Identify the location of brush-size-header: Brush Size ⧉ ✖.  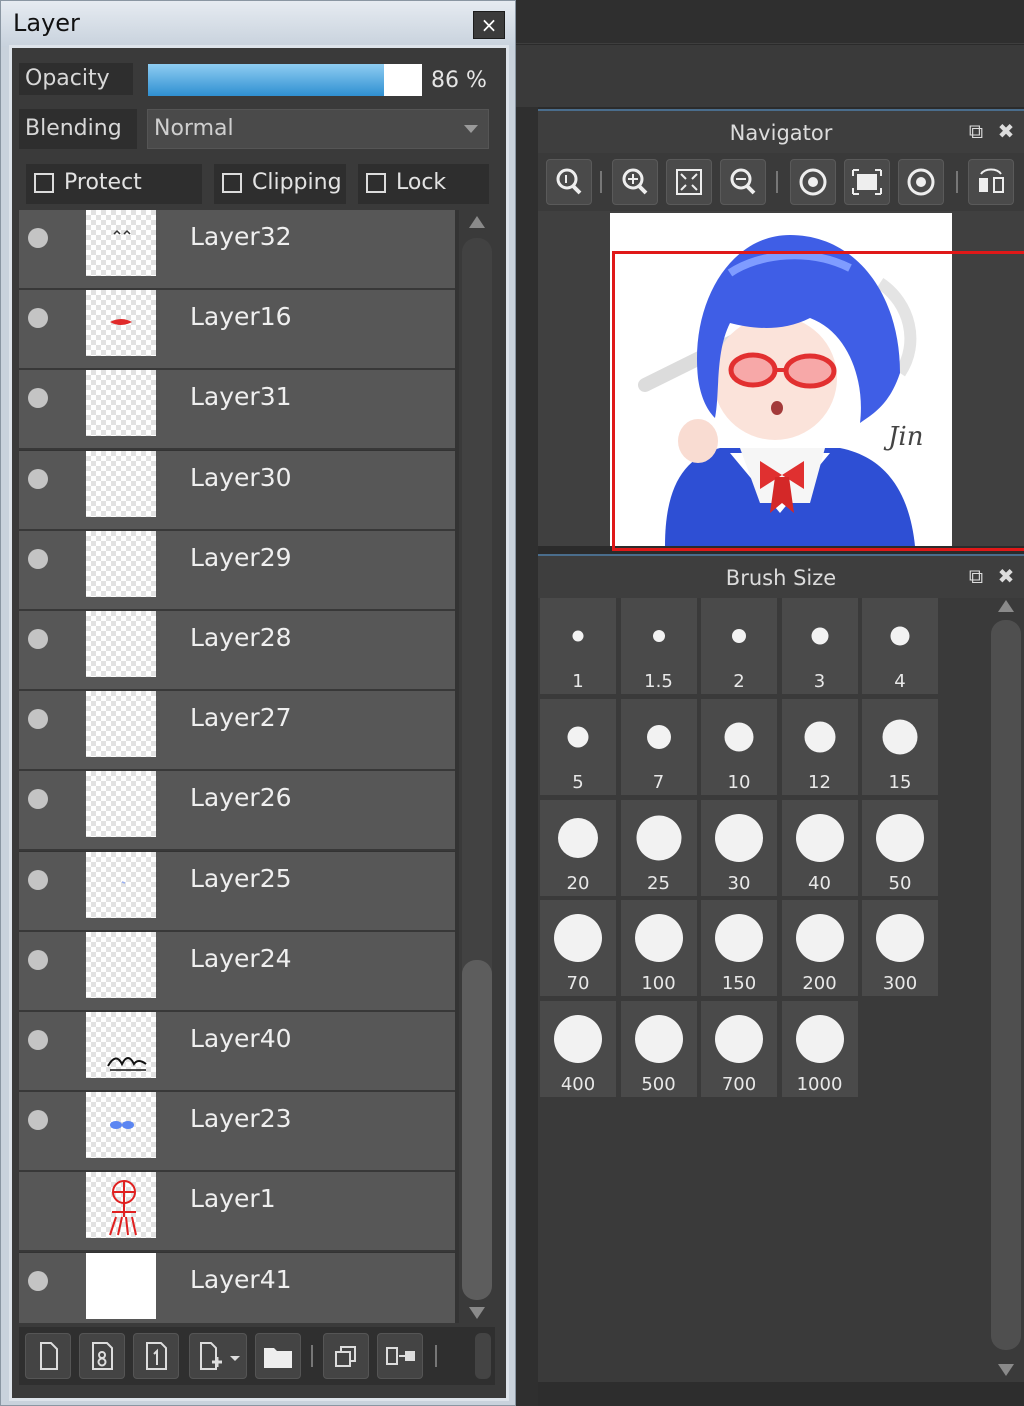
(781, 576).